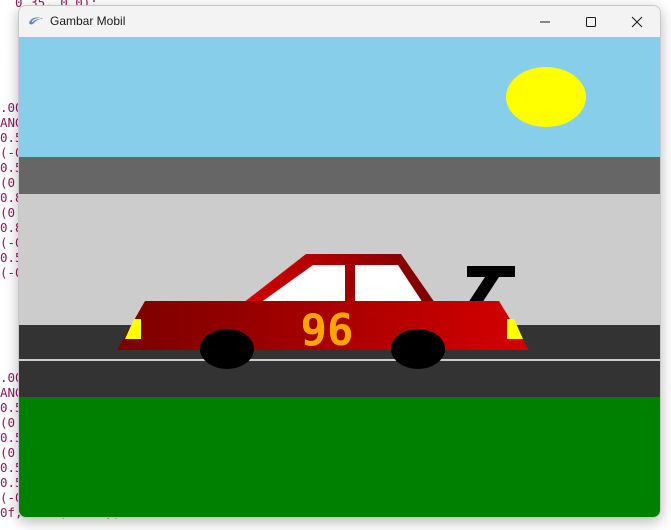  I want to click on close-button, so click(637, 21).